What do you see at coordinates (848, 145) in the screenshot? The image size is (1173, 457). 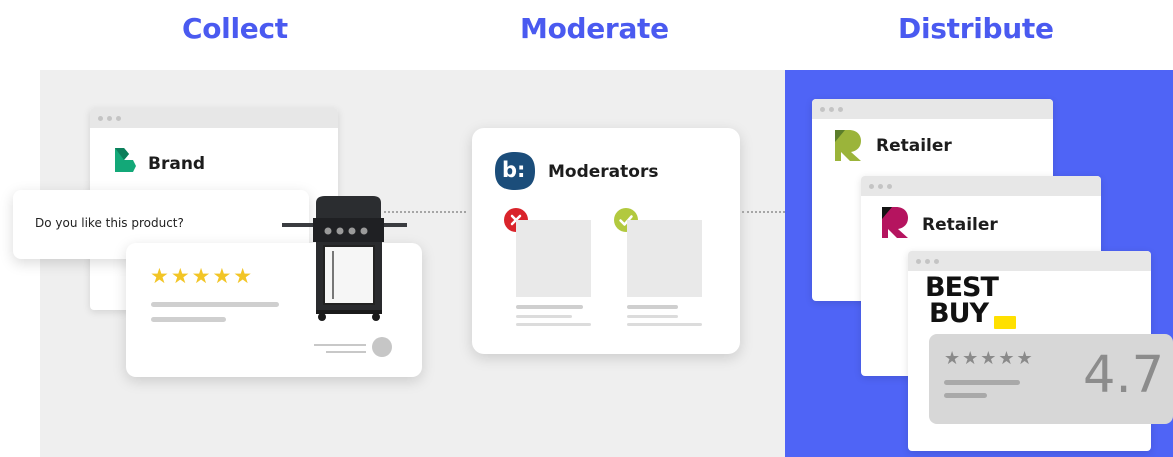 I see `retailer-logo-green-icon` at bounding box center [848, 145].